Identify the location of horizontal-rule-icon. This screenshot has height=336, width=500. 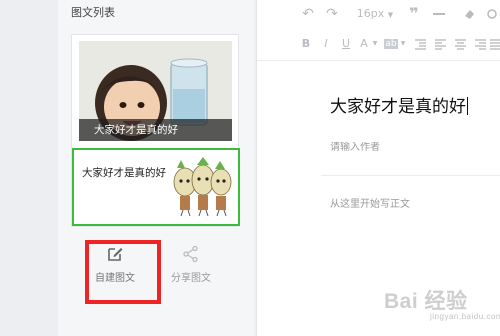
(439, 14).